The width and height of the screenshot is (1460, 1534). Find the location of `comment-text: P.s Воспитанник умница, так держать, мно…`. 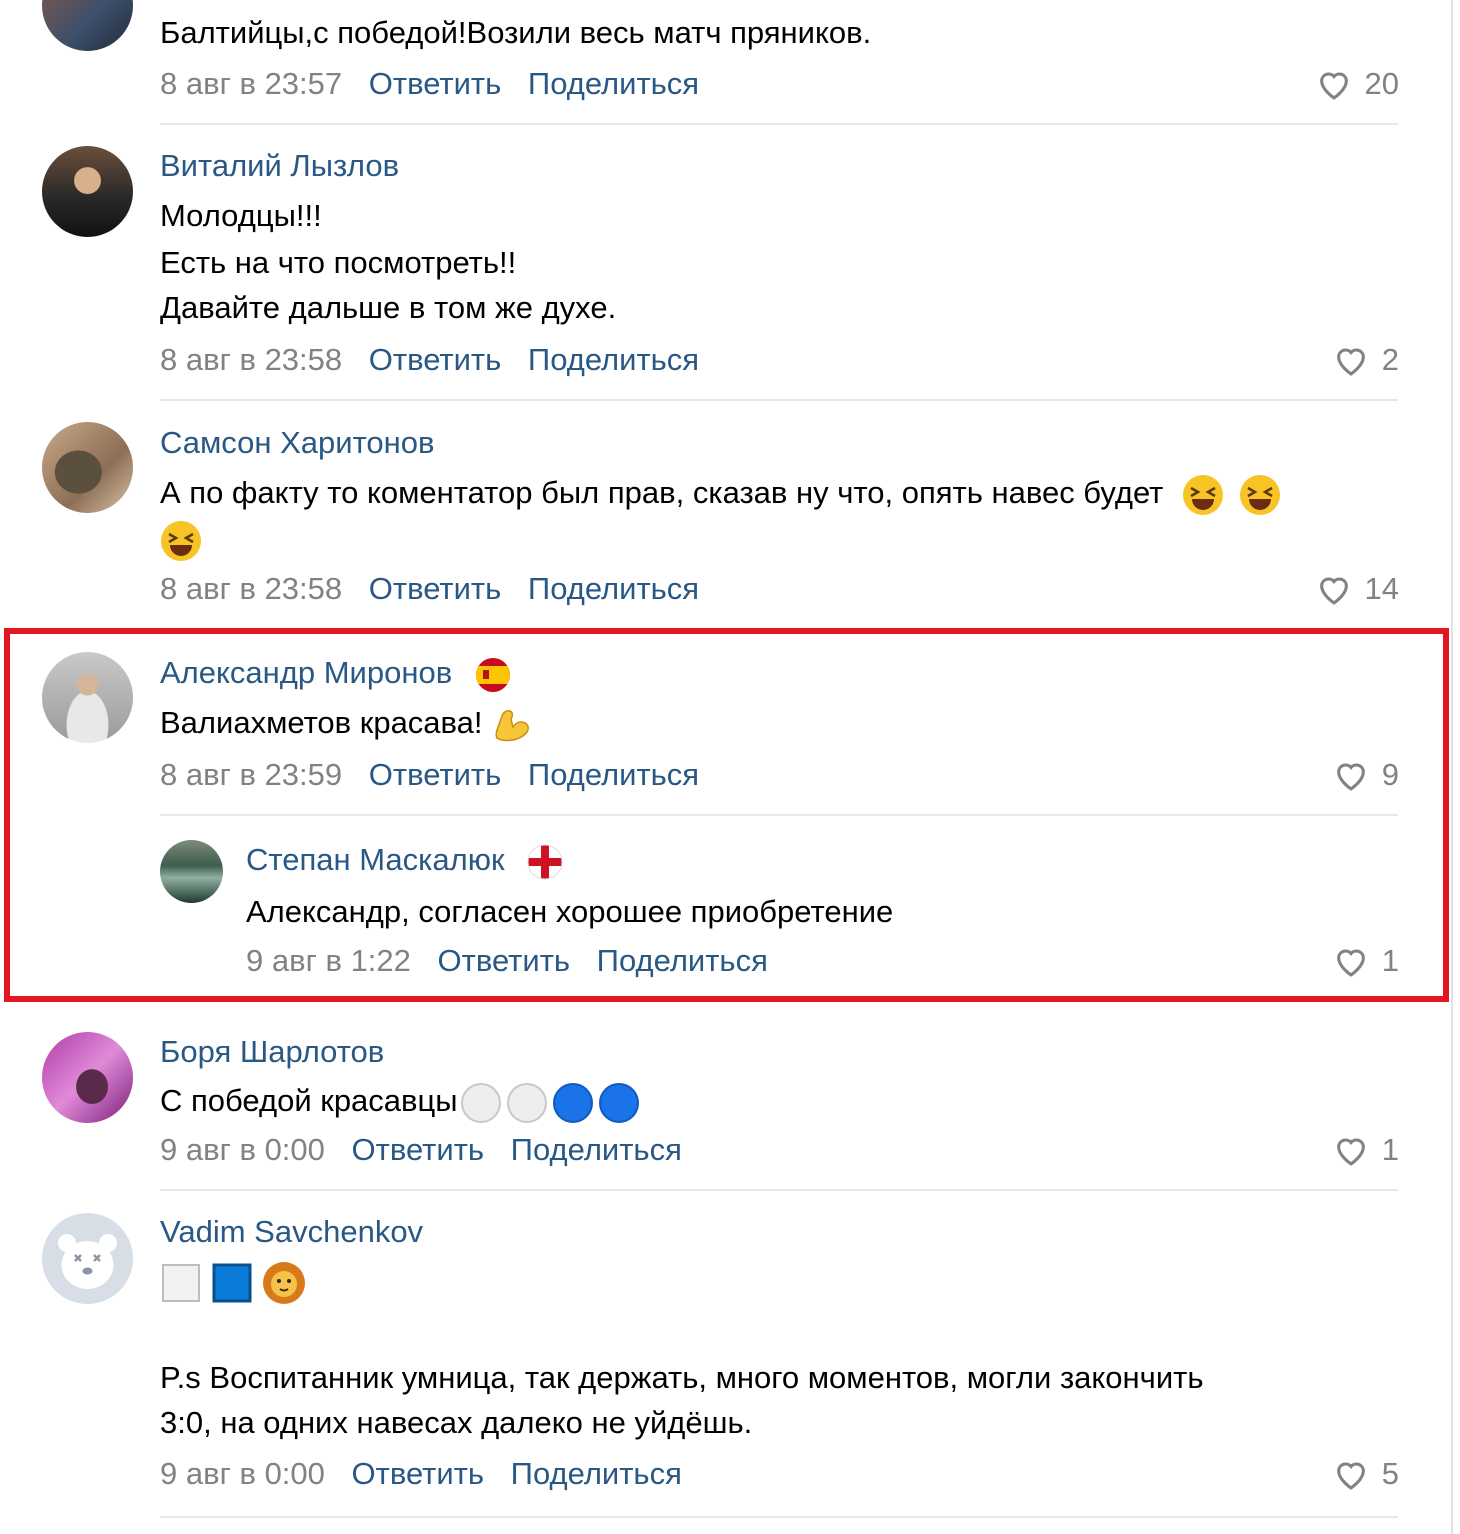

comment-text: P.s Воспитанник умница, так держать, мно… is located at coordinates (682, 1377).